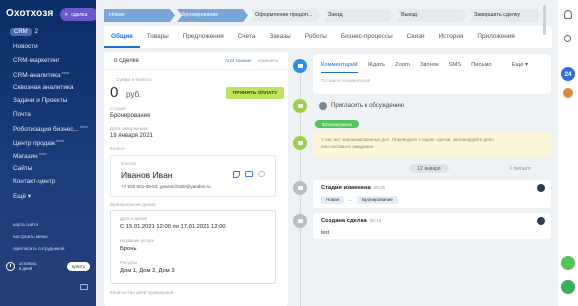  I want to click on clock-icon, so click(10, 266).